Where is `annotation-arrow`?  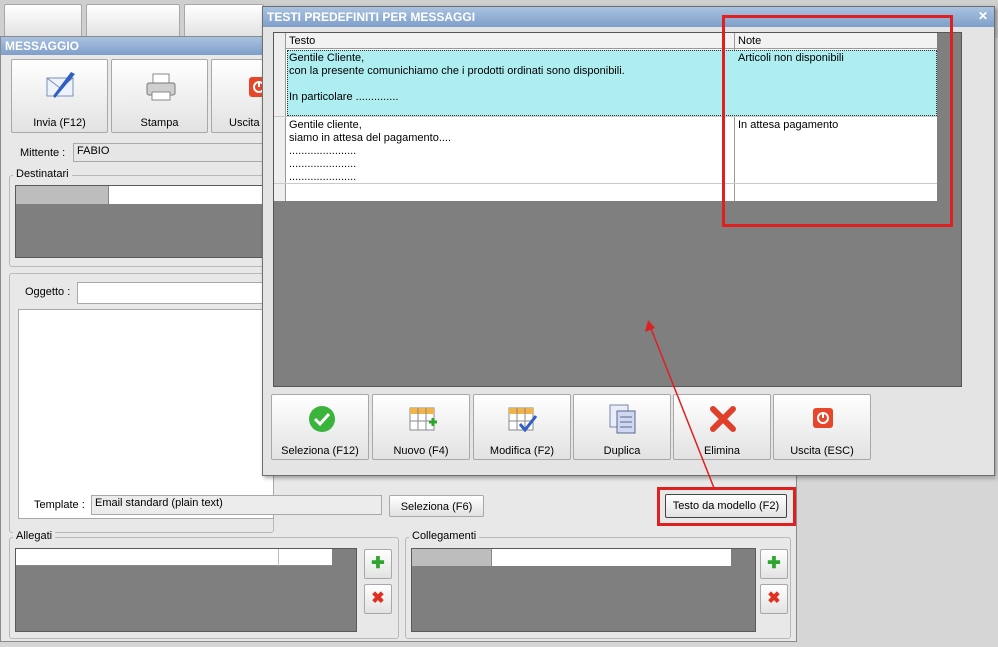
annotation-arrow is located at coordinates (680, 404).